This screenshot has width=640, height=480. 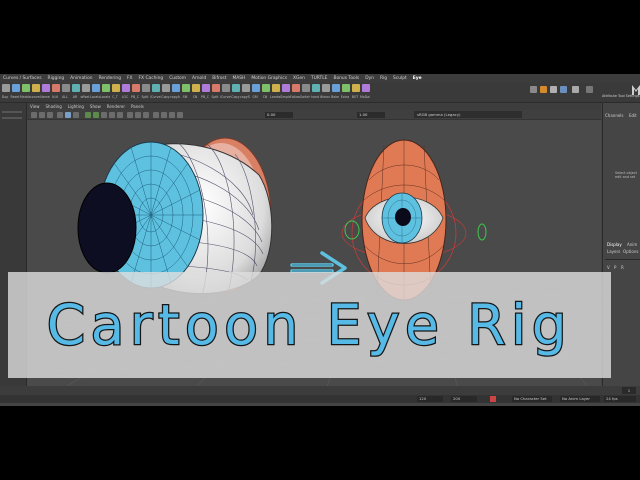 I want to click on textured-icon, so click(x=104, y=114).